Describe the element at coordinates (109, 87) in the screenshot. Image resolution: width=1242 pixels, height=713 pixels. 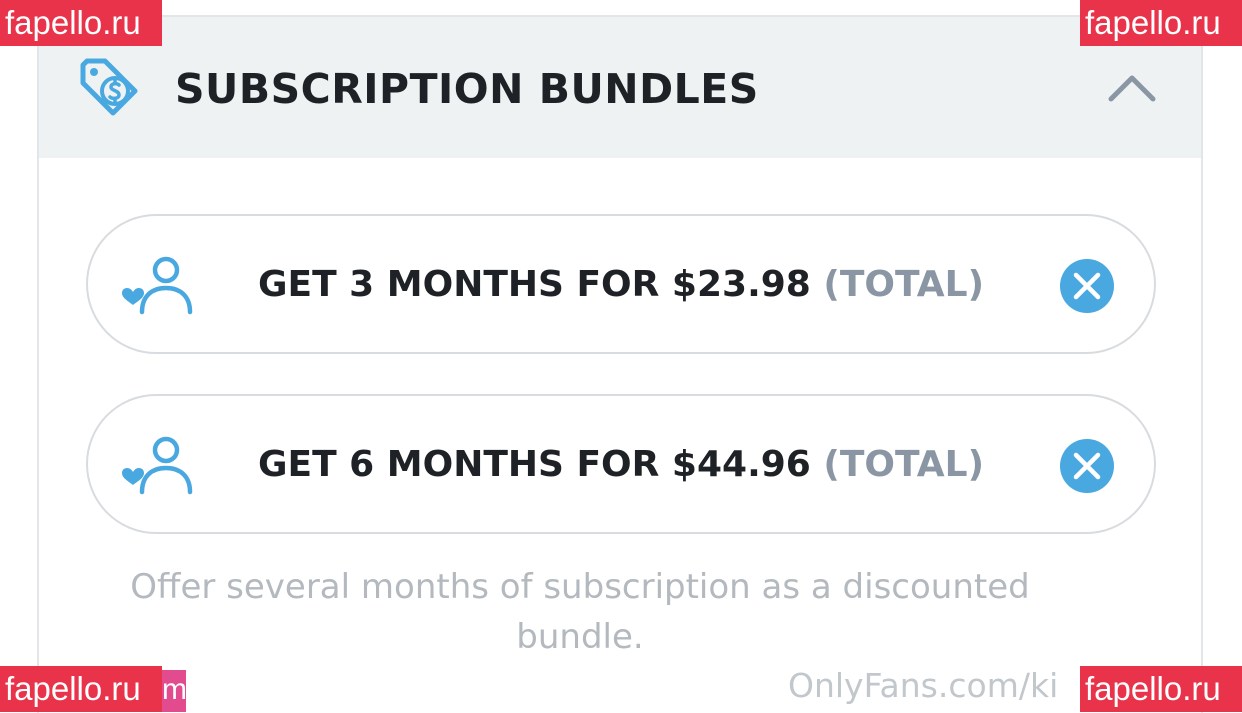
I see `price-tag-dollar-icon` at that location.